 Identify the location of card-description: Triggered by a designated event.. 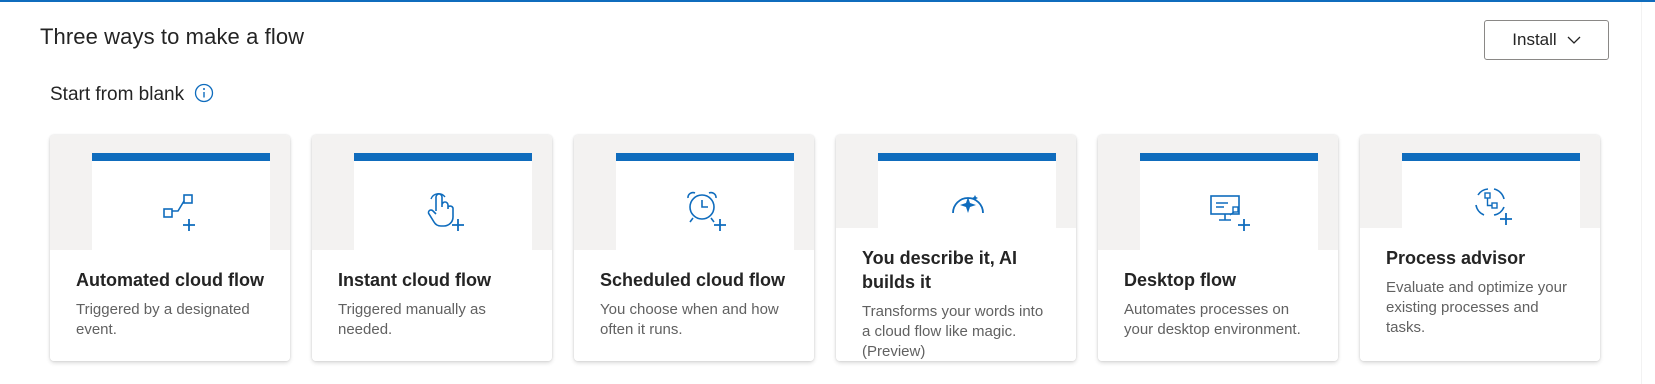
(163, 319).